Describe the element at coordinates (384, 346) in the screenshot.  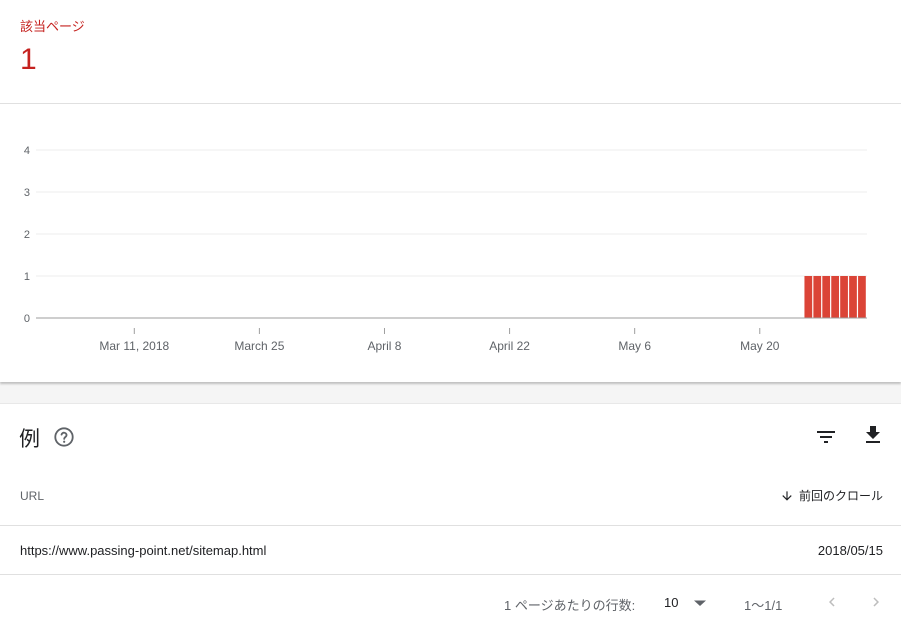
I see `x-tick-label: April 8` at that location.